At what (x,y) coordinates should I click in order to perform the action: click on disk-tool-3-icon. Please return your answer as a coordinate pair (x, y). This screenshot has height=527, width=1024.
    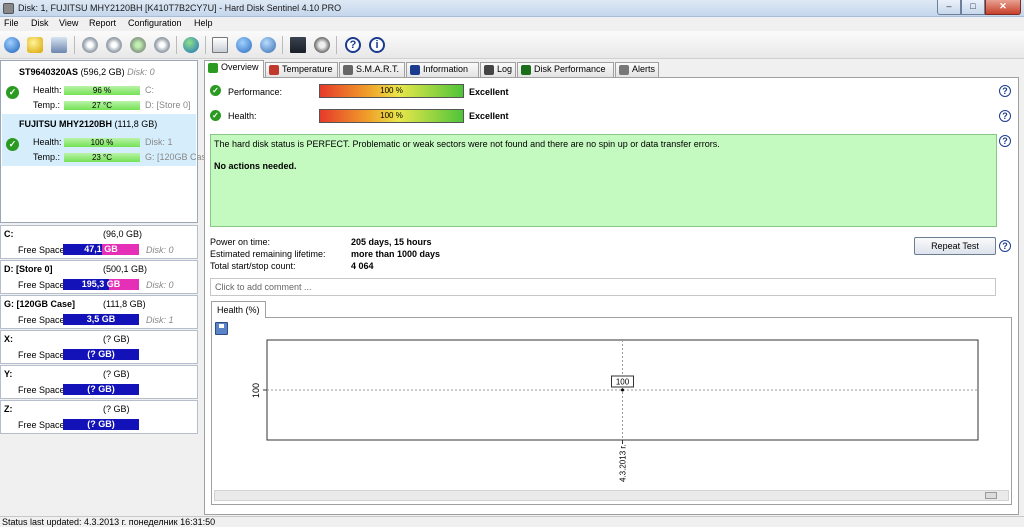
    Looking at the image, I should click on (138, 45).